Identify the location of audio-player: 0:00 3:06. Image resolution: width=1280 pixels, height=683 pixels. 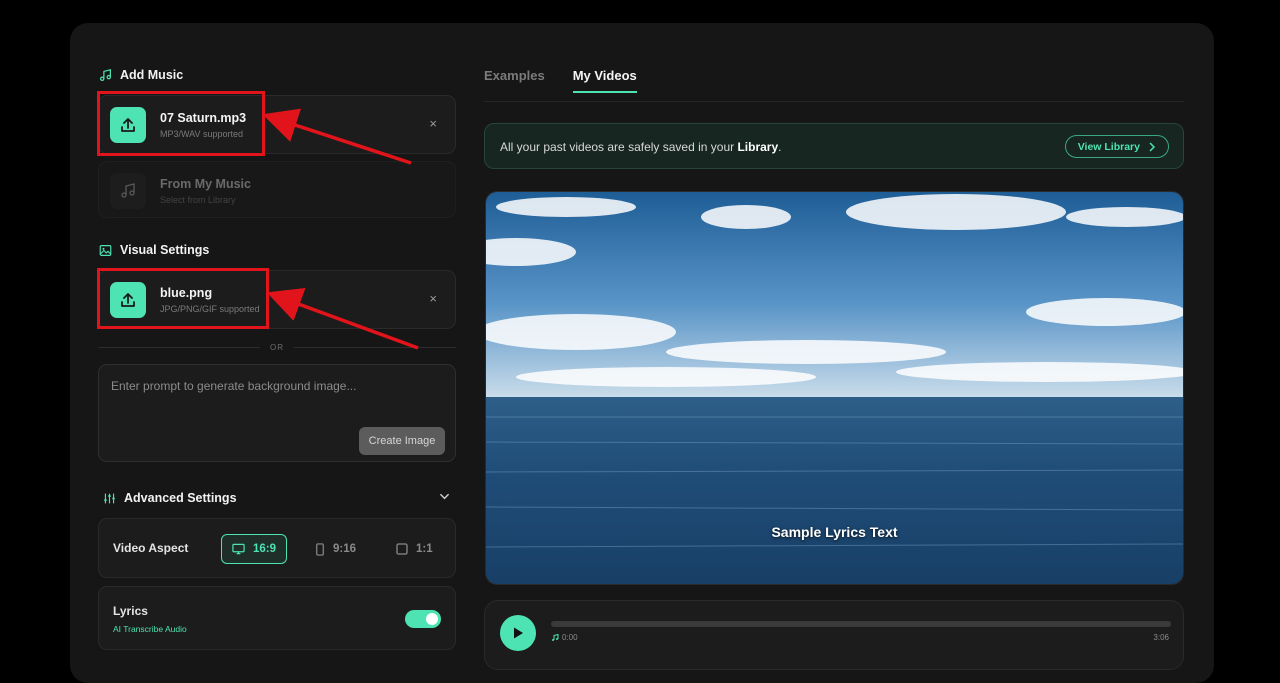
(834, 635).